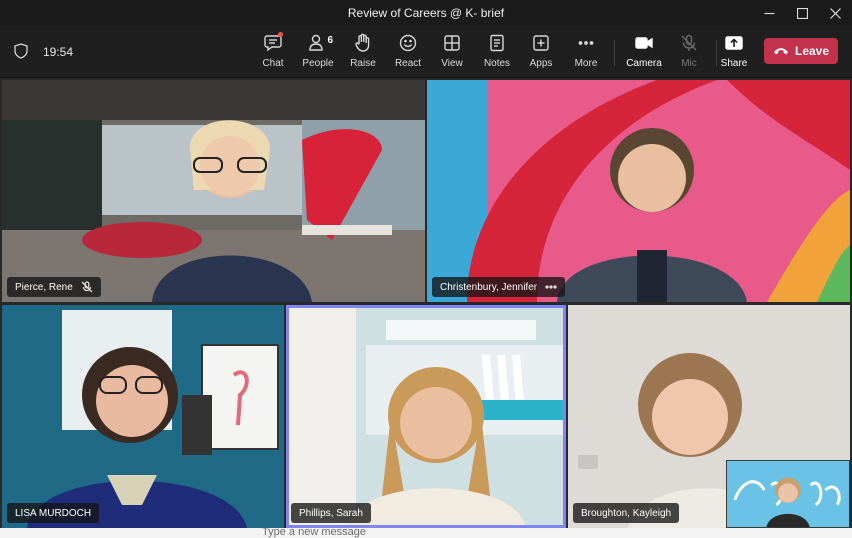 This screenshot has height=538, width=852. Describe the element at coordinates (408, 43) in the screenshot. I see `react-icon` at that location.